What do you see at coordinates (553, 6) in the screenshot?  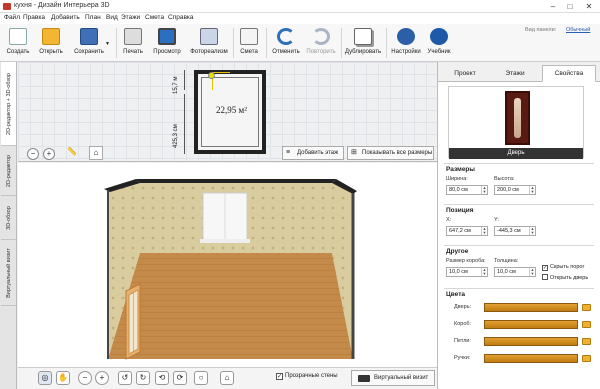 I see `minimize-button: –` at bounding box center [553, 6].